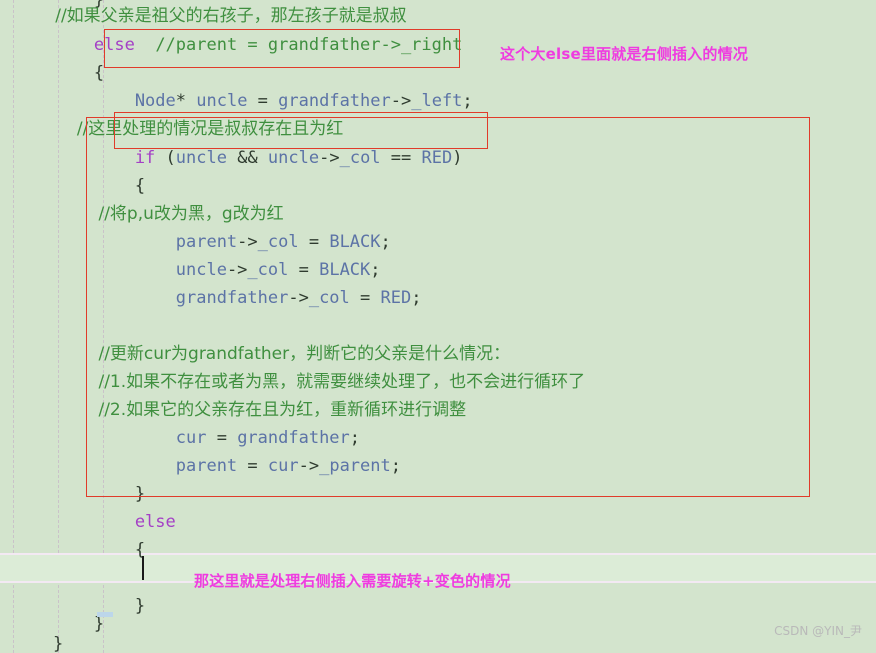 Image resolution: width=876 pixels, height=653 pixels. Describe the element at coordinates (148, 214) in the screenshot. I see `code-token: //将p,u改为黑，g改为红` at that location.